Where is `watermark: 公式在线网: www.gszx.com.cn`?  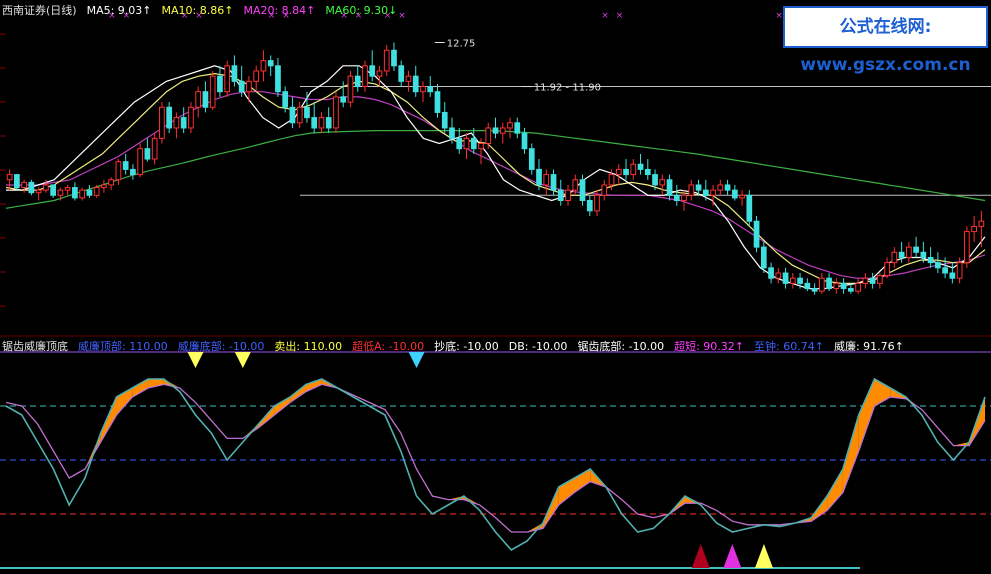
watermark: 公式在线网: www.gszx.com.cn is located at coordinates (885, 40).